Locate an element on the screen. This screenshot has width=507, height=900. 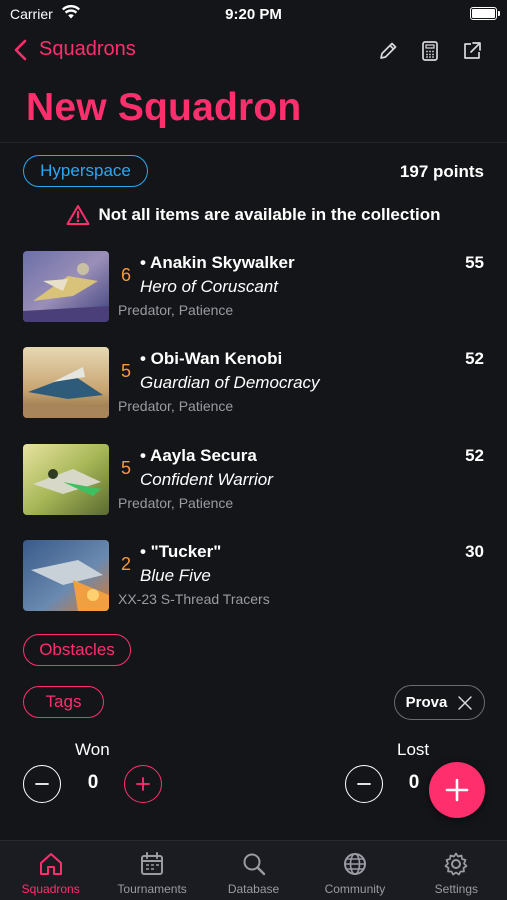
pilot-title: Hero of Coruscant is located at coordinates (209, 286).